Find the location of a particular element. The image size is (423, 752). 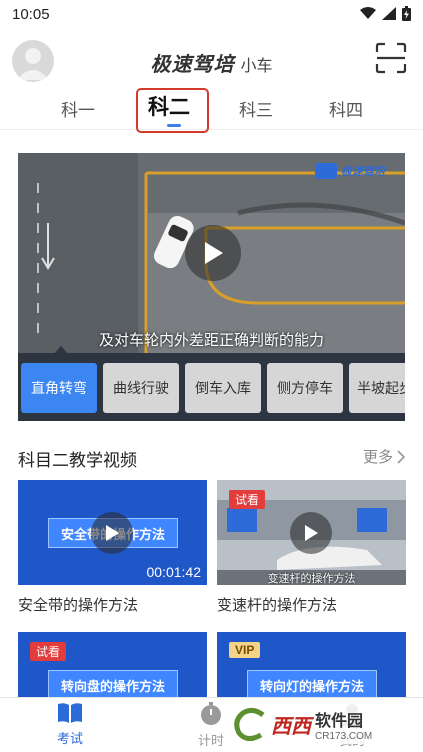

brand-badge-icon is located at coordinates (326, 171).